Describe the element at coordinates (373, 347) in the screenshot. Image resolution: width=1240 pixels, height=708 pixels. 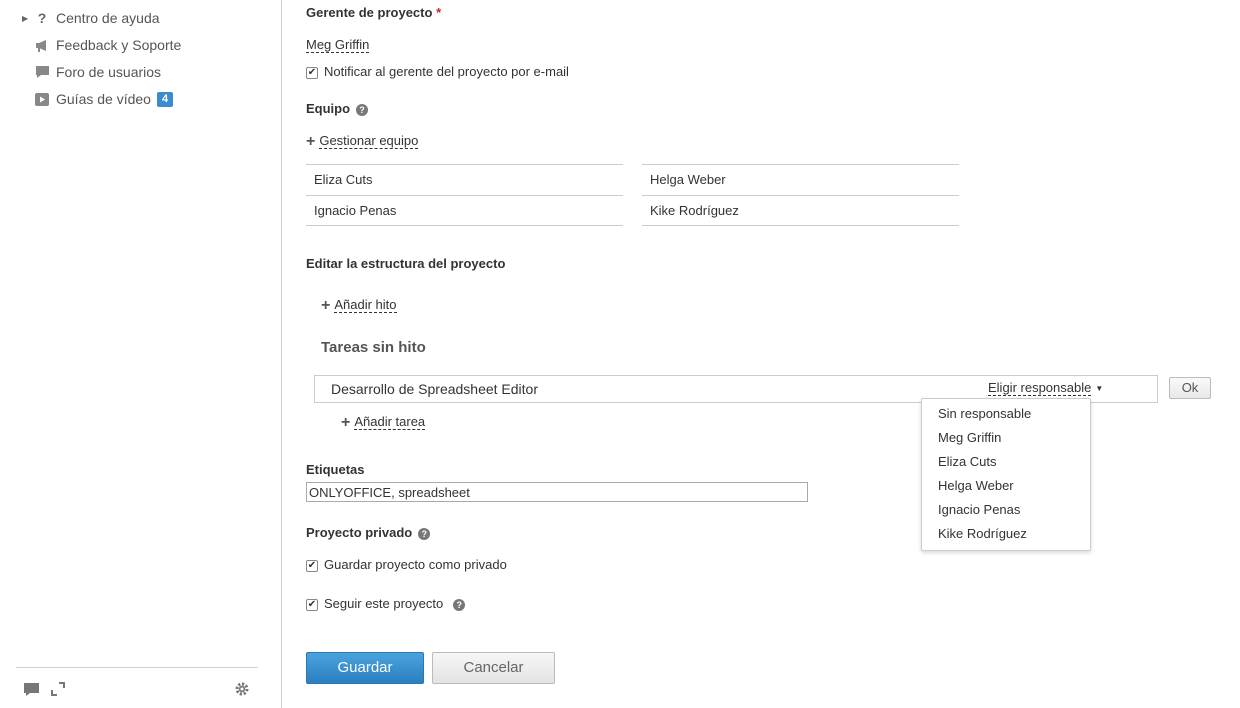
I see `no-milestone-title: Tareas sin hito` at that location.